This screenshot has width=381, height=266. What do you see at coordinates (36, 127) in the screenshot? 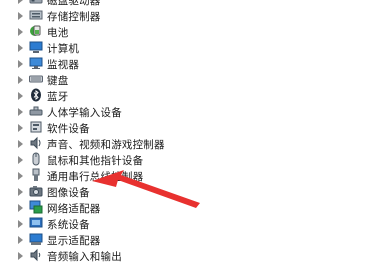
I see `software-device-icon` at bounding box center [36, 127].